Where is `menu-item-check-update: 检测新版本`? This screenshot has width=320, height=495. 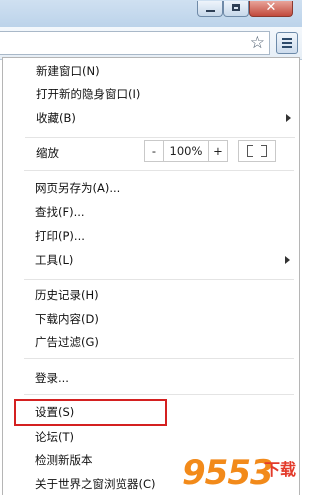
menu-item-check-update: 检测新版本 is located at coordinates (64, 460).